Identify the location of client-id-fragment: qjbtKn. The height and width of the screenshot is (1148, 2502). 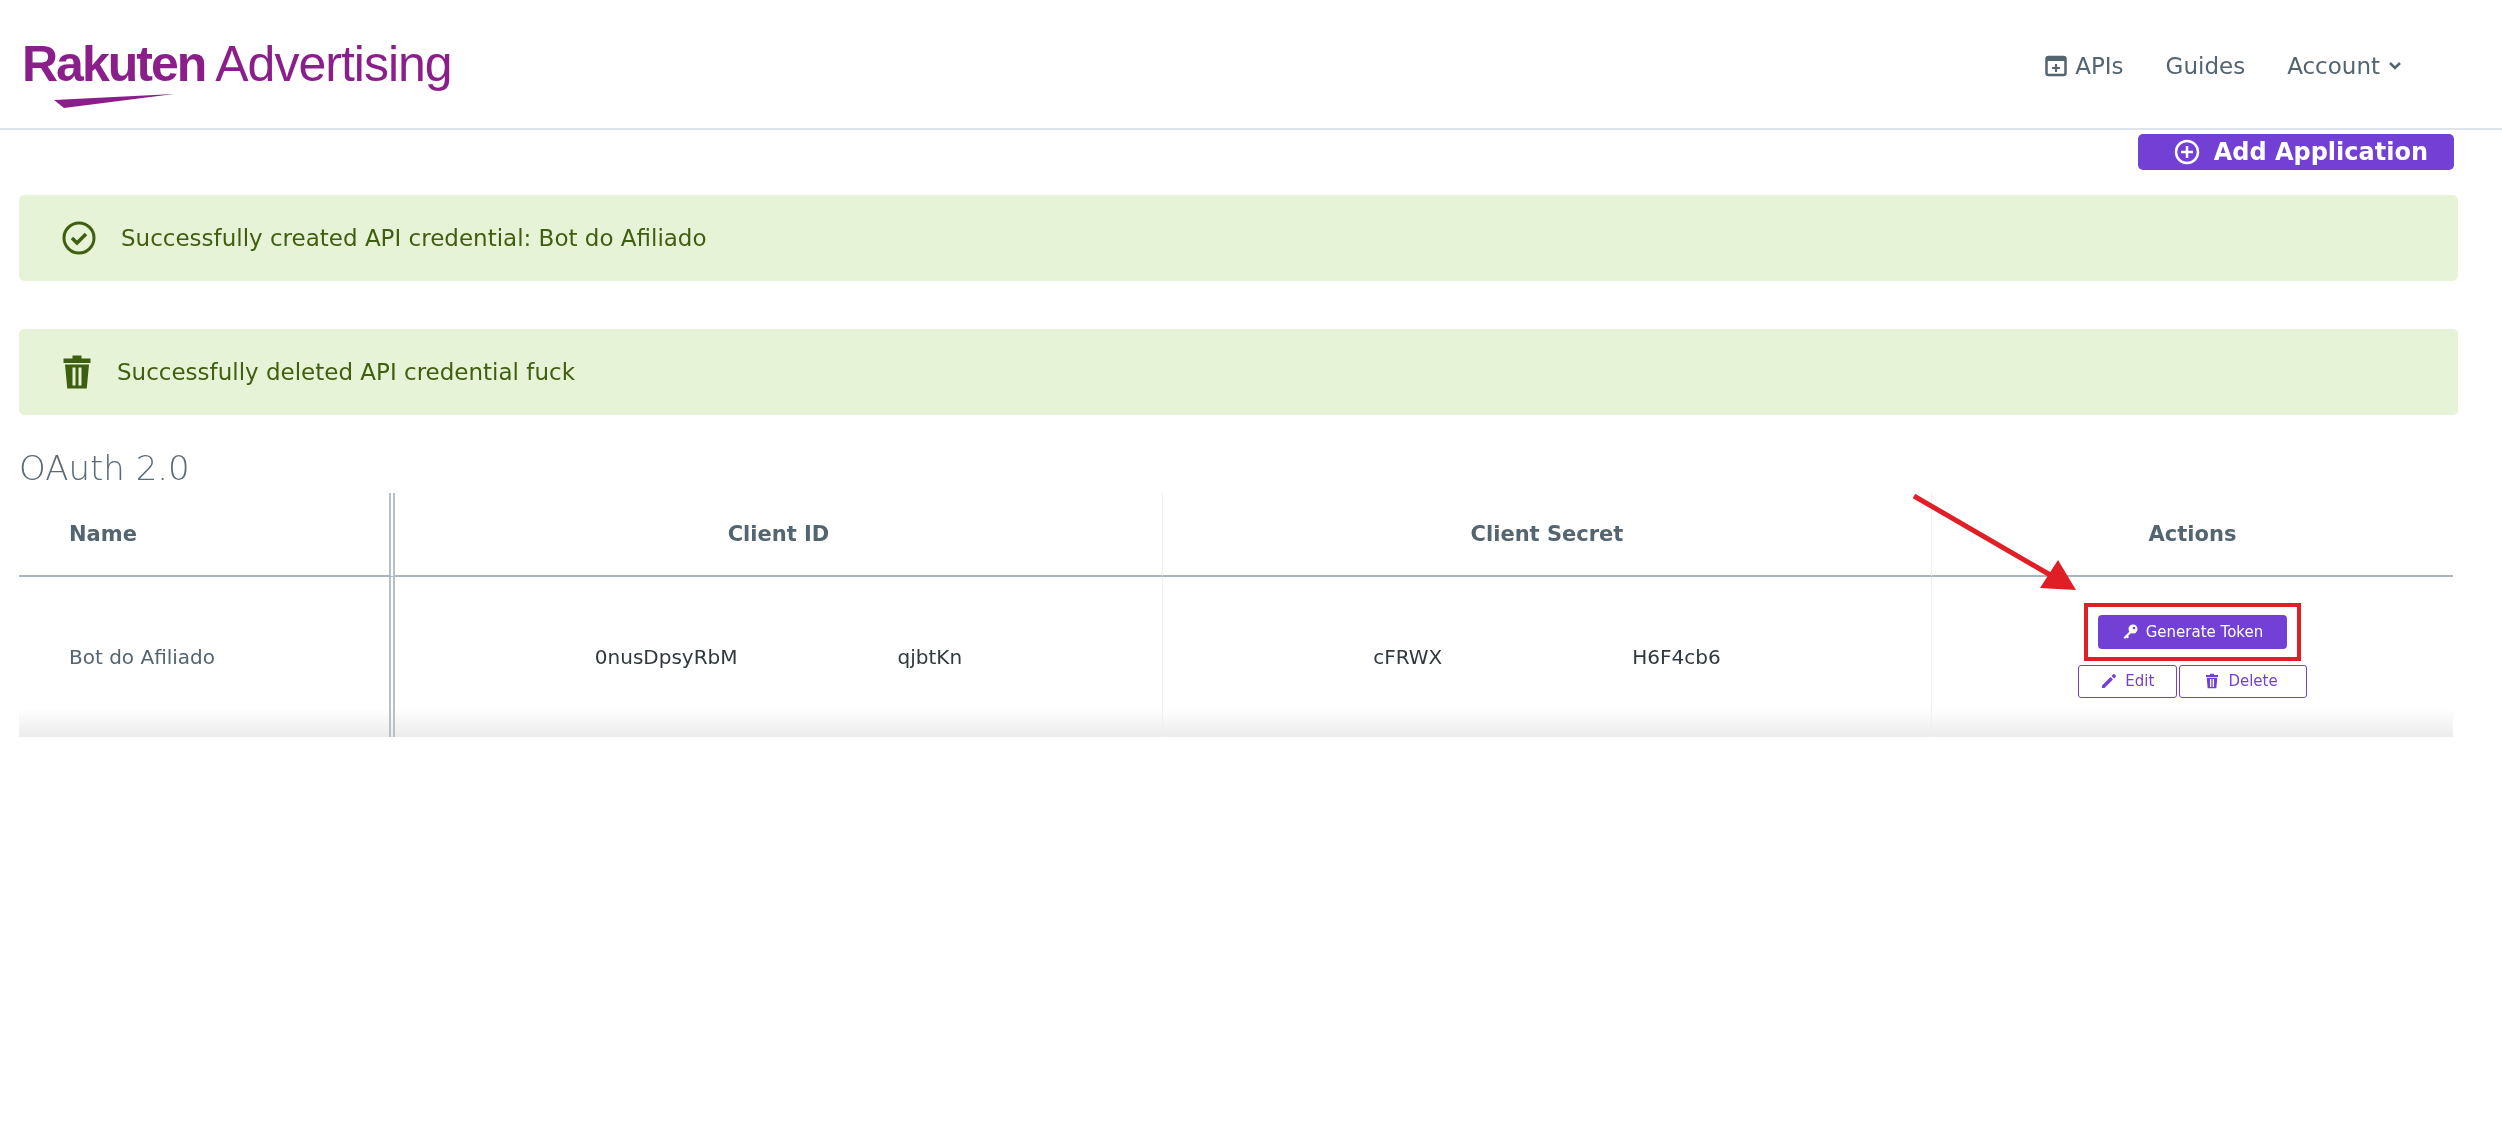
(930, 657).